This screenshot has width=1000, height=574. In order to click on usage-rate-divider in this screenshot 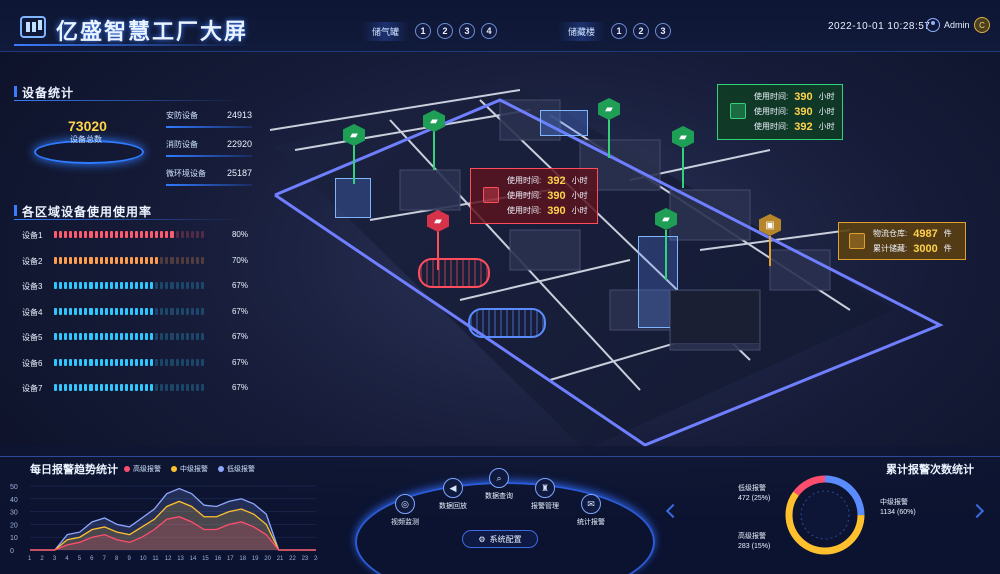, I will do `click(129, 219)`.